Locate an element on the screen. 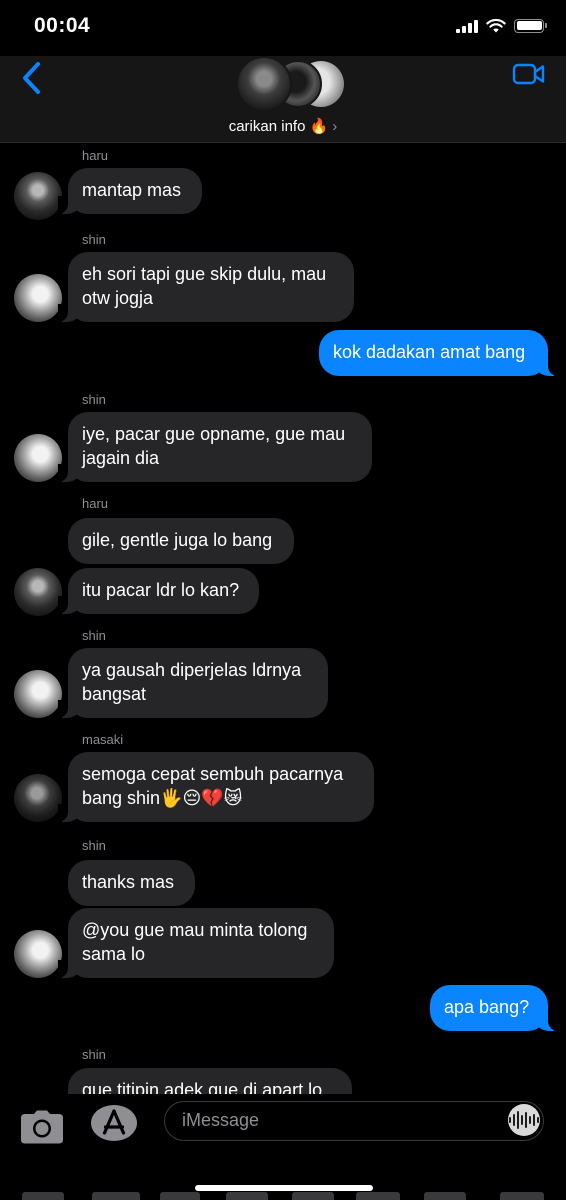  status-icons is located at coordinates (501, 25).